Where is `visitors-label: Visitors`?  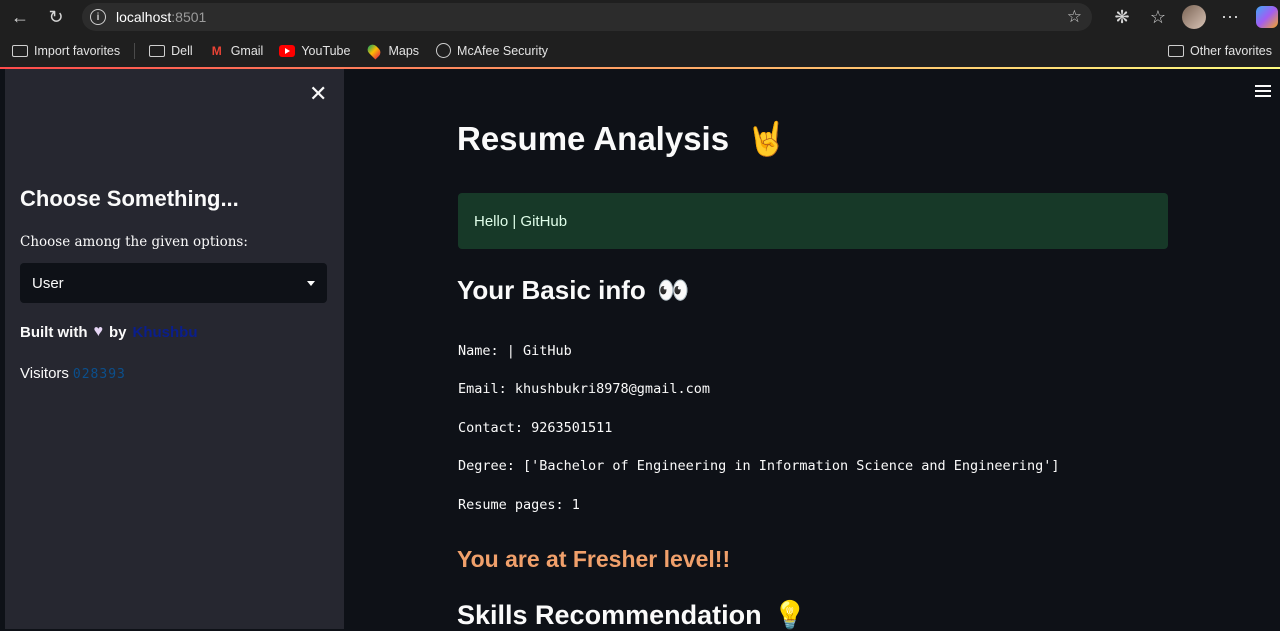
visitors-label: Visitors is located at coordinates (44, 373).